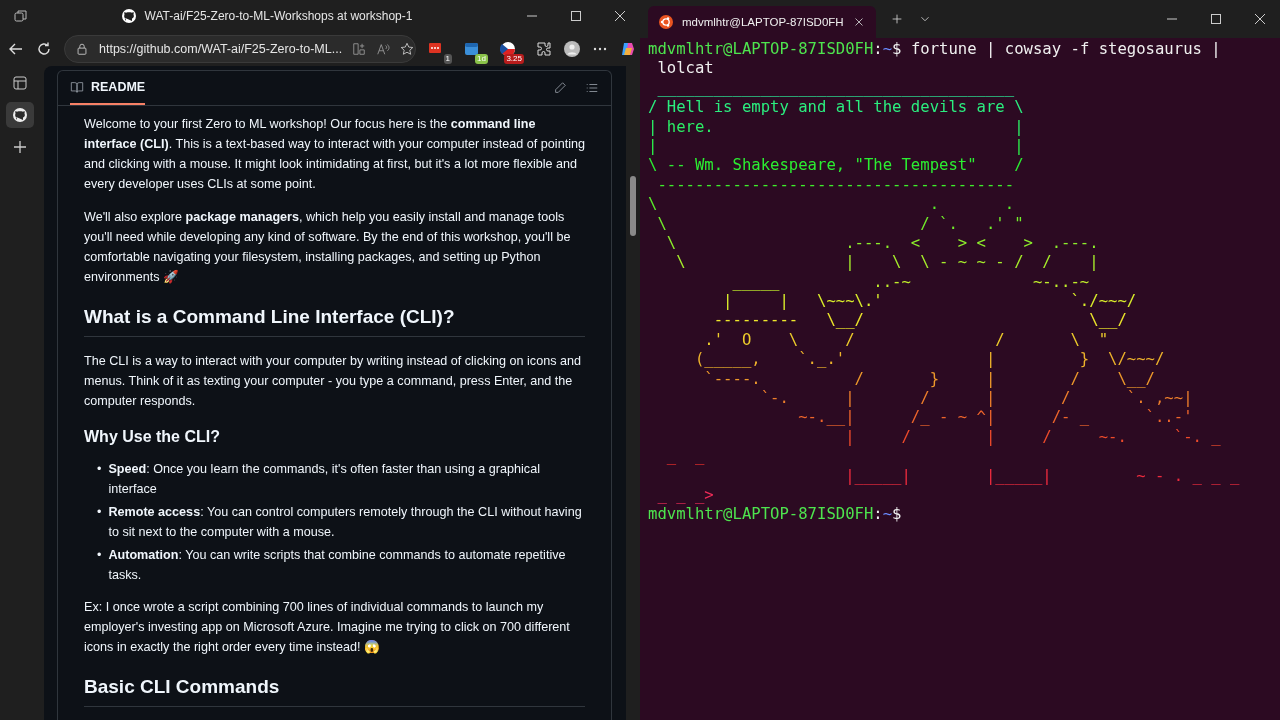  I want to click on count-badge: 1, so click(447, 58).